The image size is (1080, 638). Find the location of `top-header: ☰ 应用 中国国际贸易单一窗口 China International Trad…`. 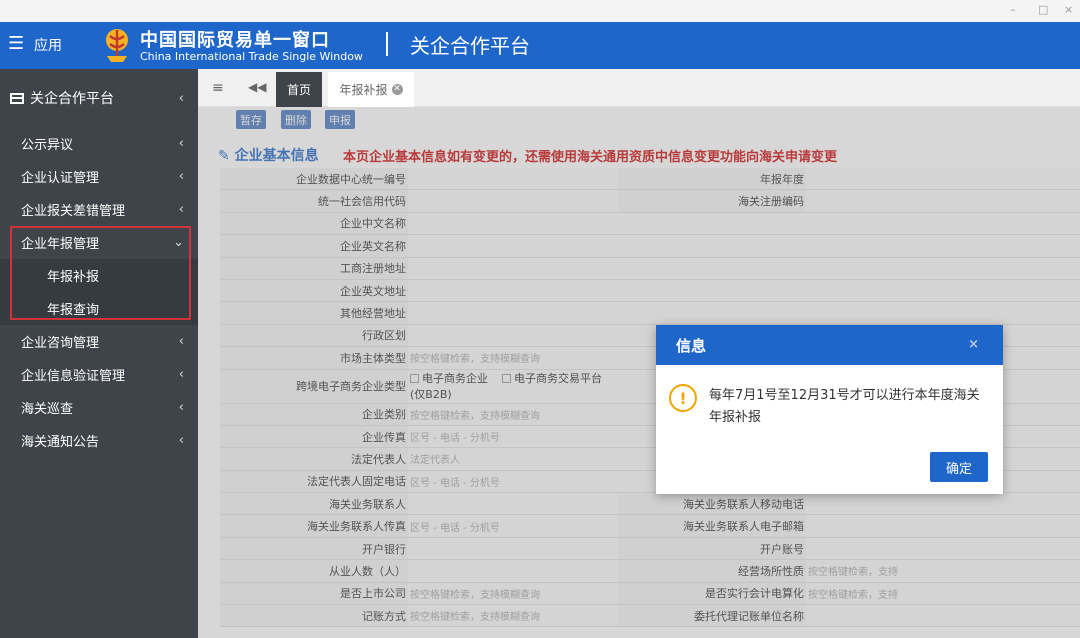

top-header: ☰ 应用 中国国际贸易单一窗口 China International Trad… is located at coordinates (540, 45).